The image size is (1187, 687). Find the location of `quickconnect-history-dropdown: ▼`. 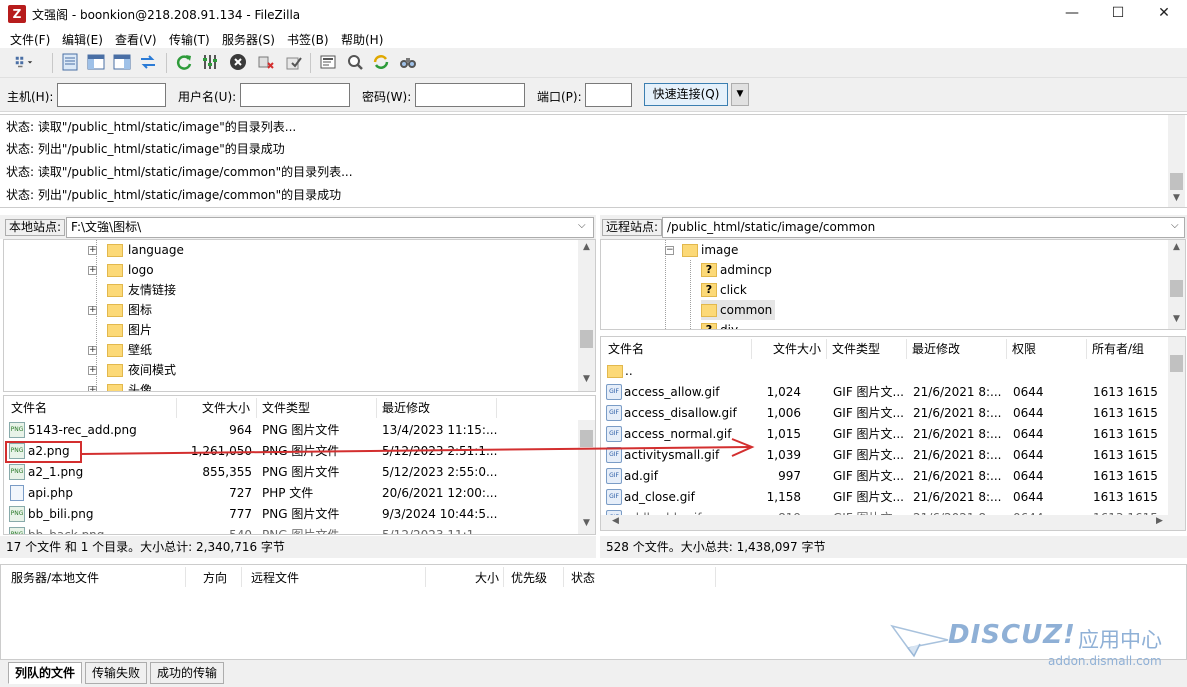

quickconnect-history-dropdown: ▼ is located at coordinates (740, 94).